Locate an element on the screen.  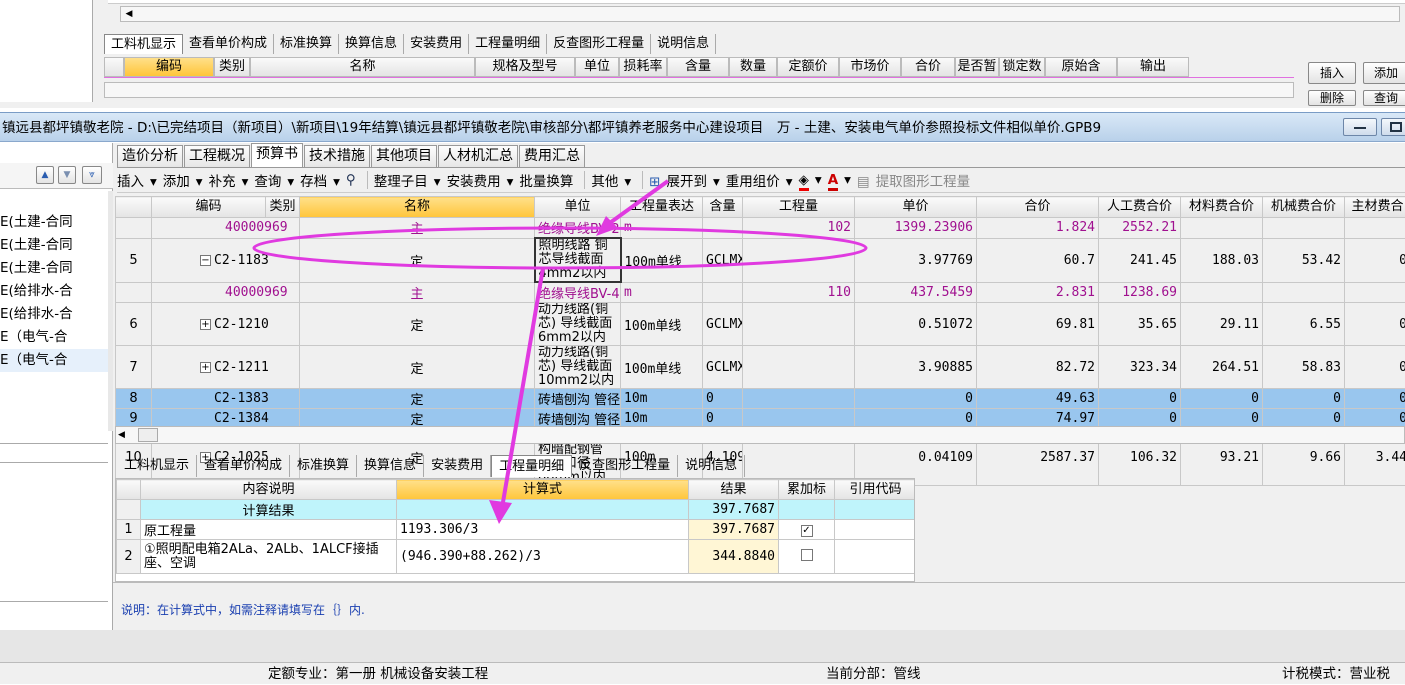
cell-qty: 3.90885 is located at coordinates (916, 367).